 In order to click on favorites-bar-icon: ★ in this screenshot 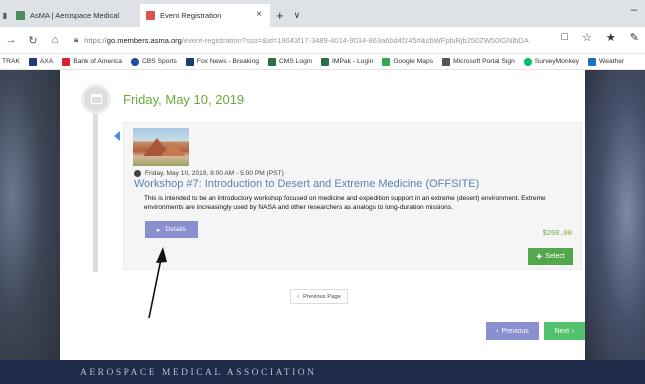, I will do `click(611, 37)`.